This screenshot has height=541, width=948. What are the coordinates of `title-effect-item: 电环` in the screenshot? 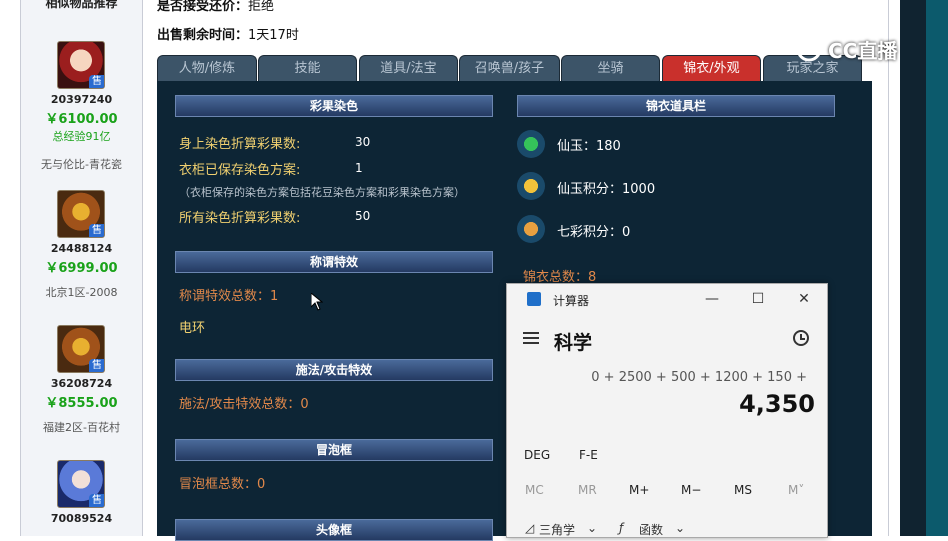 It's located at (192, 328).